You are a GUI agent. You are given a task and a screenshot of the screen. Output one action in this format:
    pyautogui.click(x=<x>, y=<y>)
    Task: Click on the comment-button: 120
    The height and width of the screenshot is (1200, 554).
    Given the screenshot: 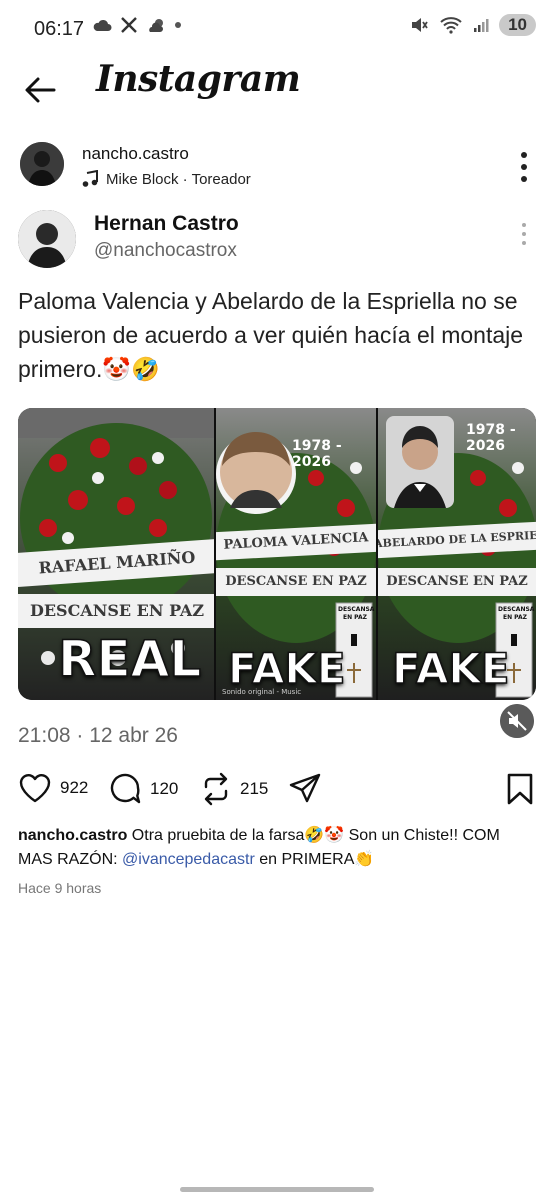 What is the action you would take?
    pyautogui.click(x=143, y=789)
    